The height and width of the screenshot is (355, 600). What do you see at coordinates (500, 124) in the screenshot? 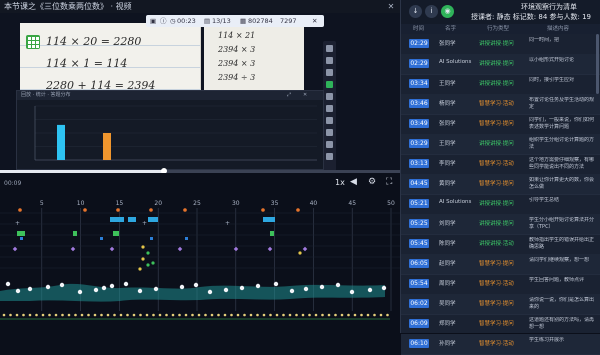
I see `list-item: 03:49 张同学 智慧学习·提问 同学们，一般来说，你们如何表述数学计算问题` at bounding box center [500, 124].